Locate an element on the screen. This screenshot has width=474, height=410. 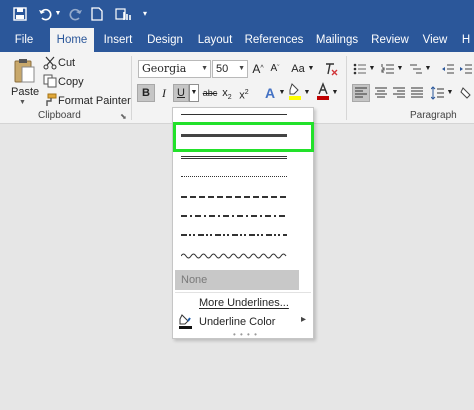
underline-label: U is located at coordinates (181, 93).